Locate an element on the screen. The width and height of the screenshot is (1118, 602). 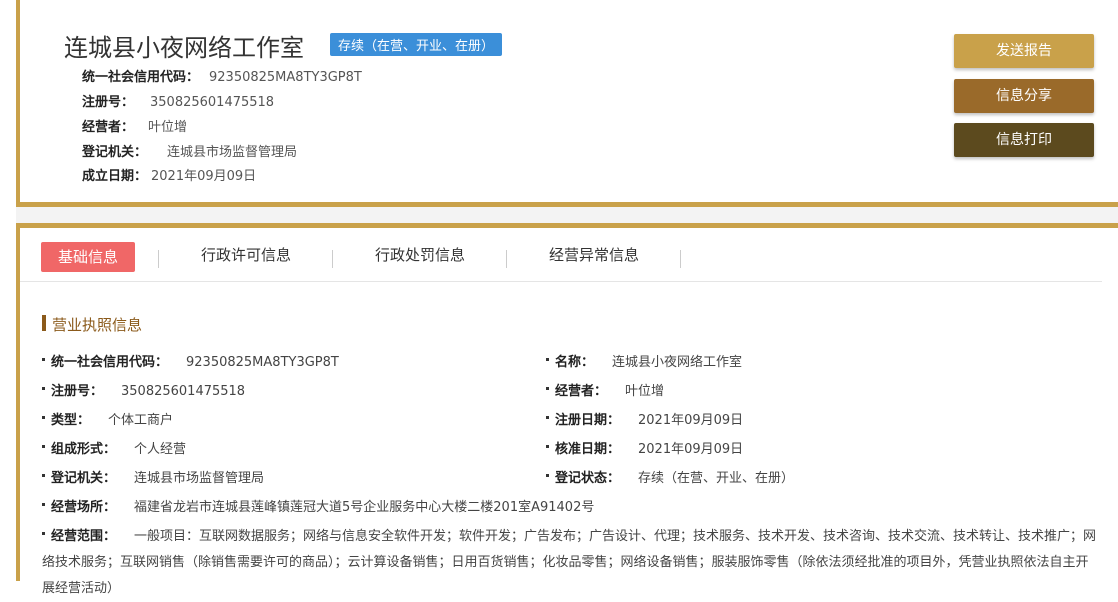
card-divider is located at coordinates (567, 215).